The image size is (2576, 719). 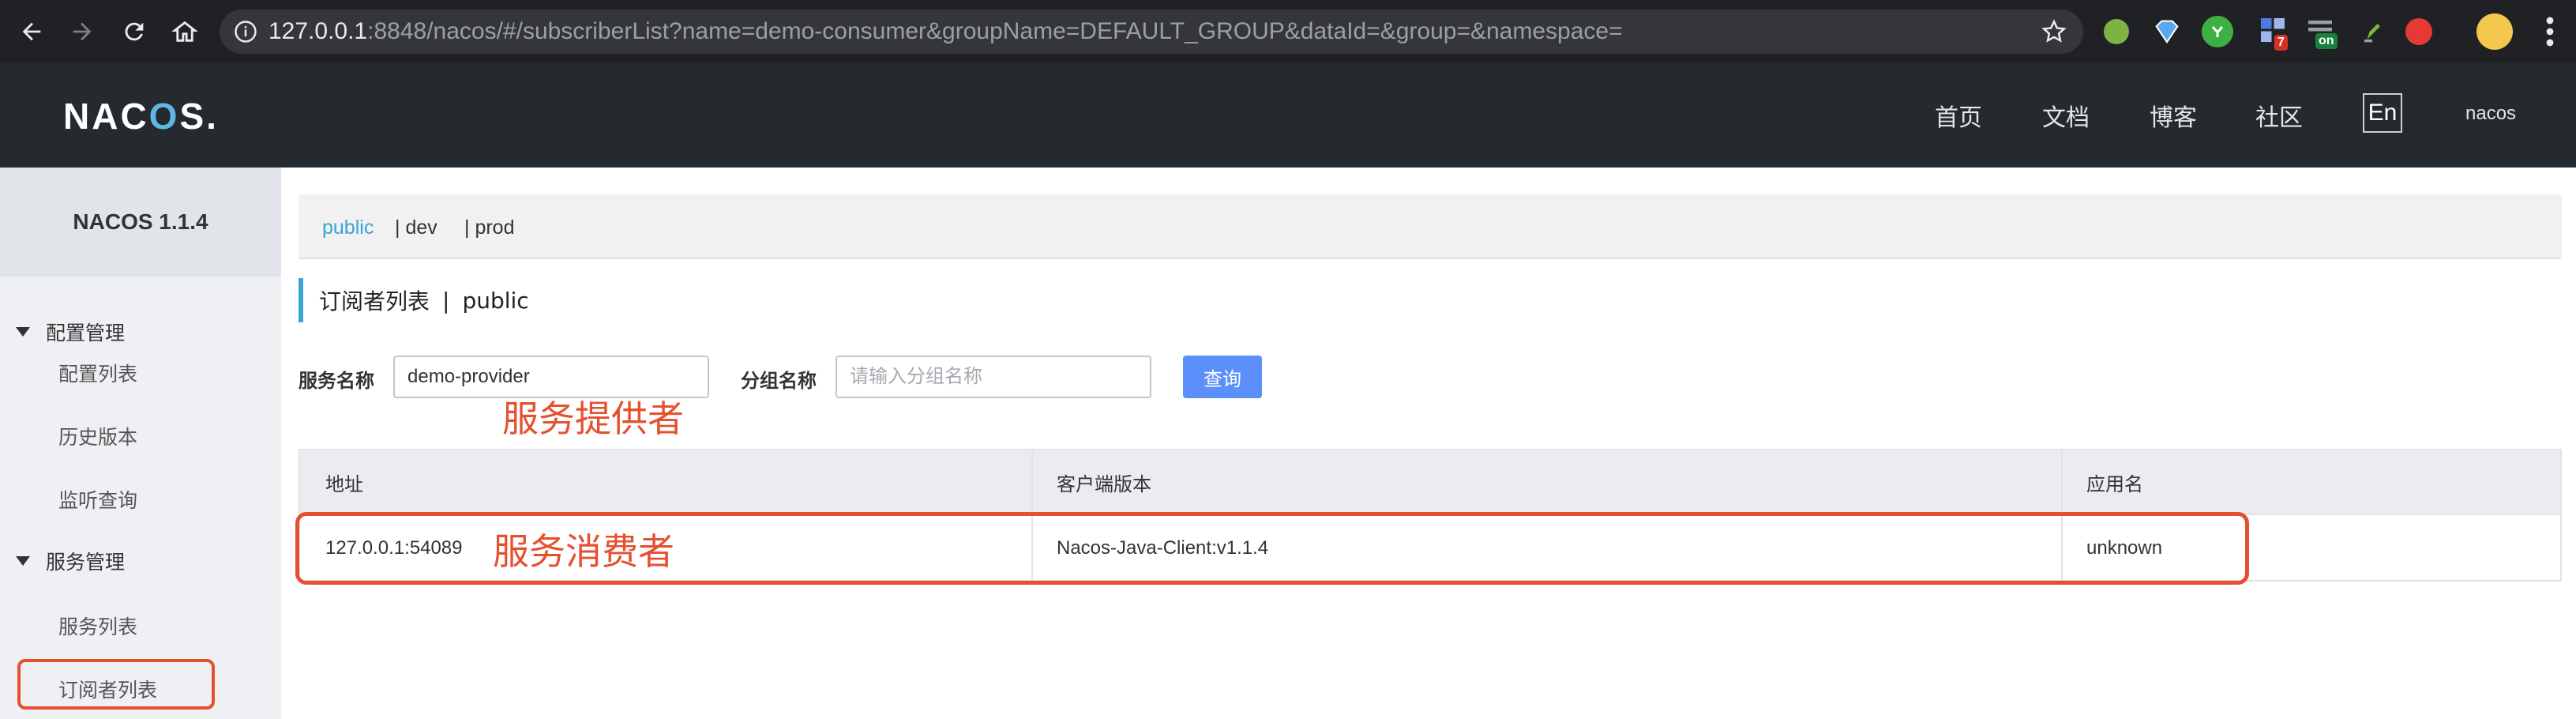 I want to click on column-header-client-version: 客户端版本, so click(x=1104, y=484).